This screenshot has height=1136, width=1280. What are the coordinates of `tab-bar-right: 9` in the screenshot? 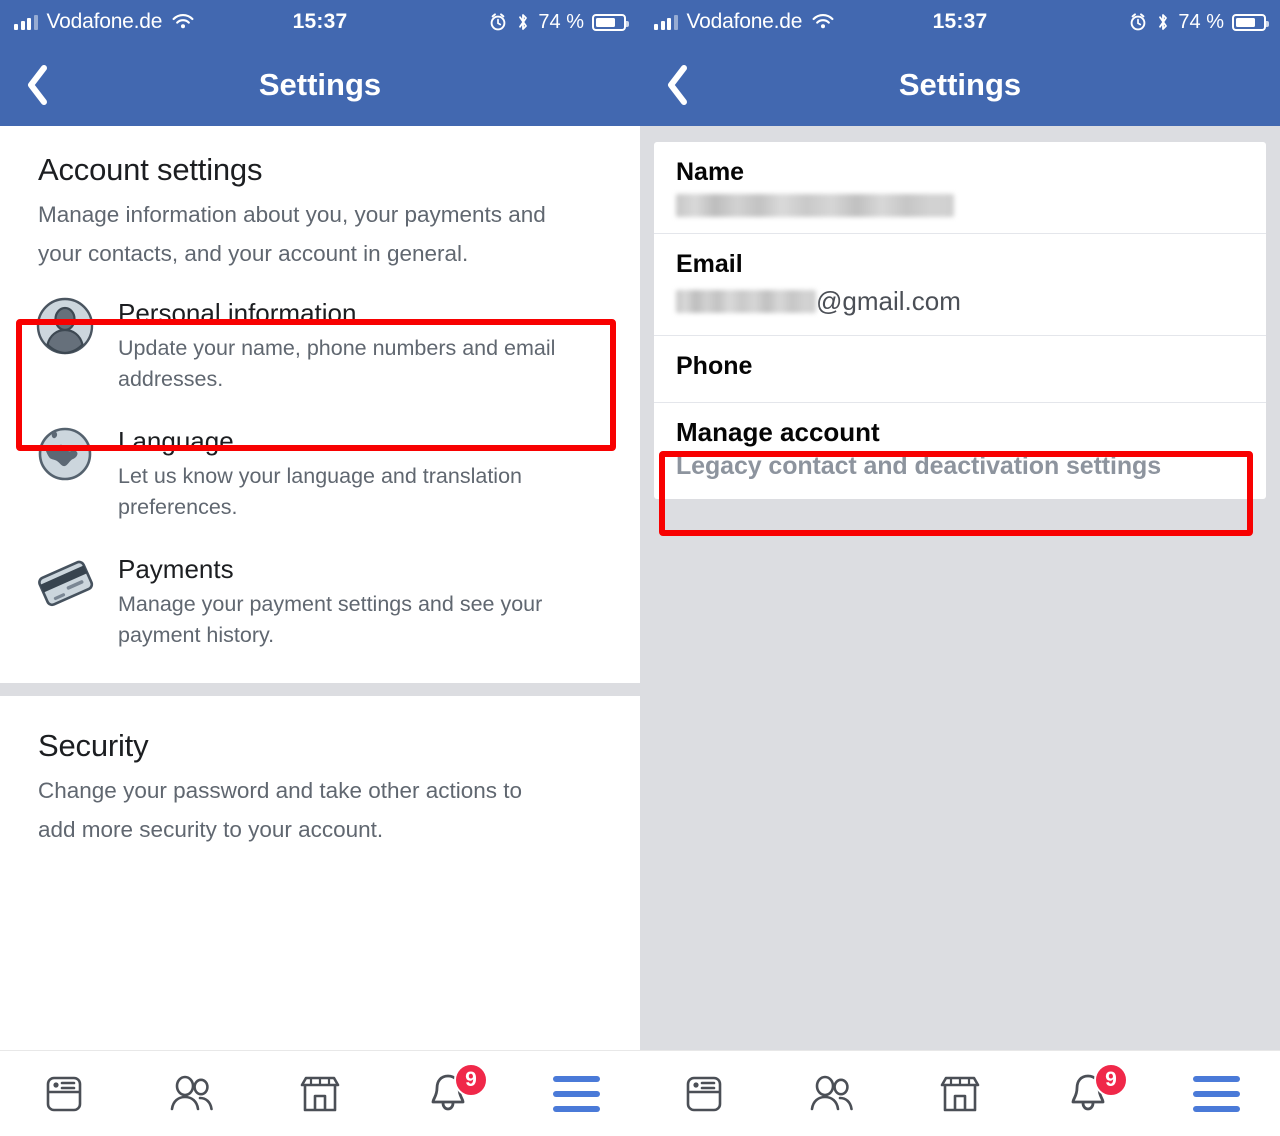 It's located at (960, 1093).